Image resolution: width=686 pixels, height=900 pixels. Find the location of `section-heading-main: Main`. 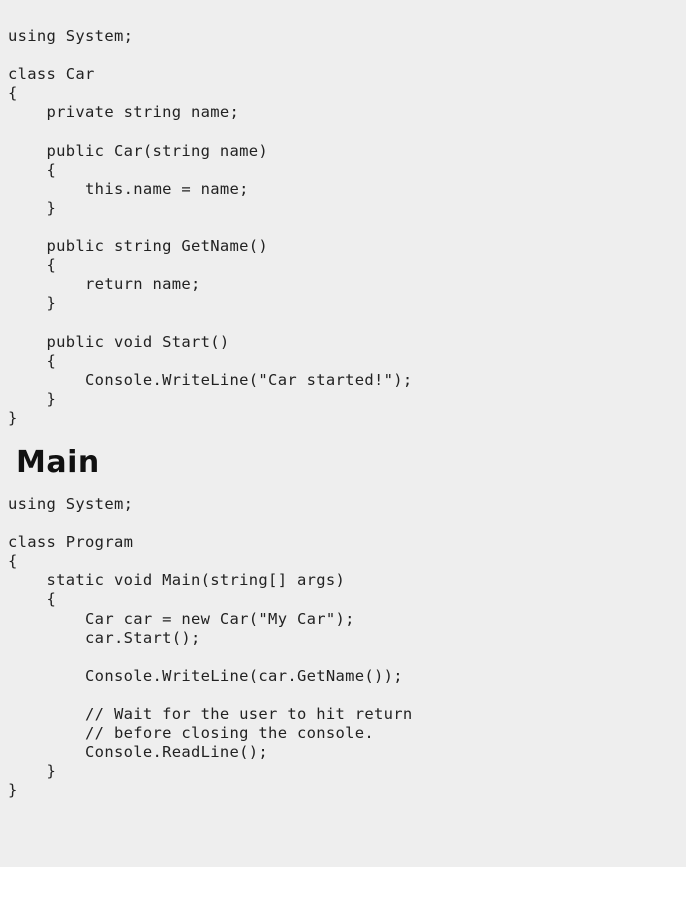

section-heading-main: Main is located at coordinates (58, 462).